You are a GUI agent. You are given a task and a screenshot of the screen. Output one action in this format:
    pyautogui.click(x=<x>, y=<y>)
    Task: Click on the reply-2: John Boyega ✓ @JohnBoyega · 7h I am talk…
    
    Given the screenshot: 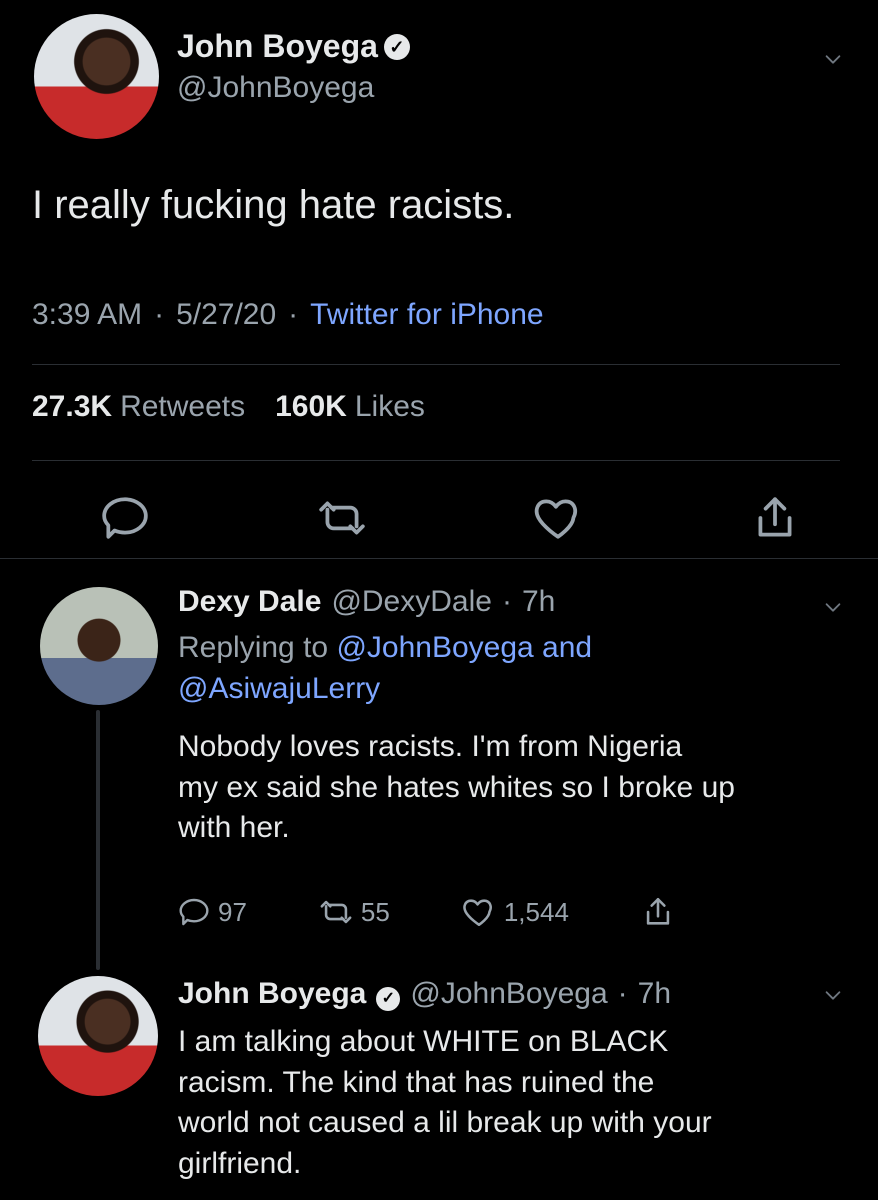 What is the action you would take?
    pyautogui.click(x=513, y=1086)
    